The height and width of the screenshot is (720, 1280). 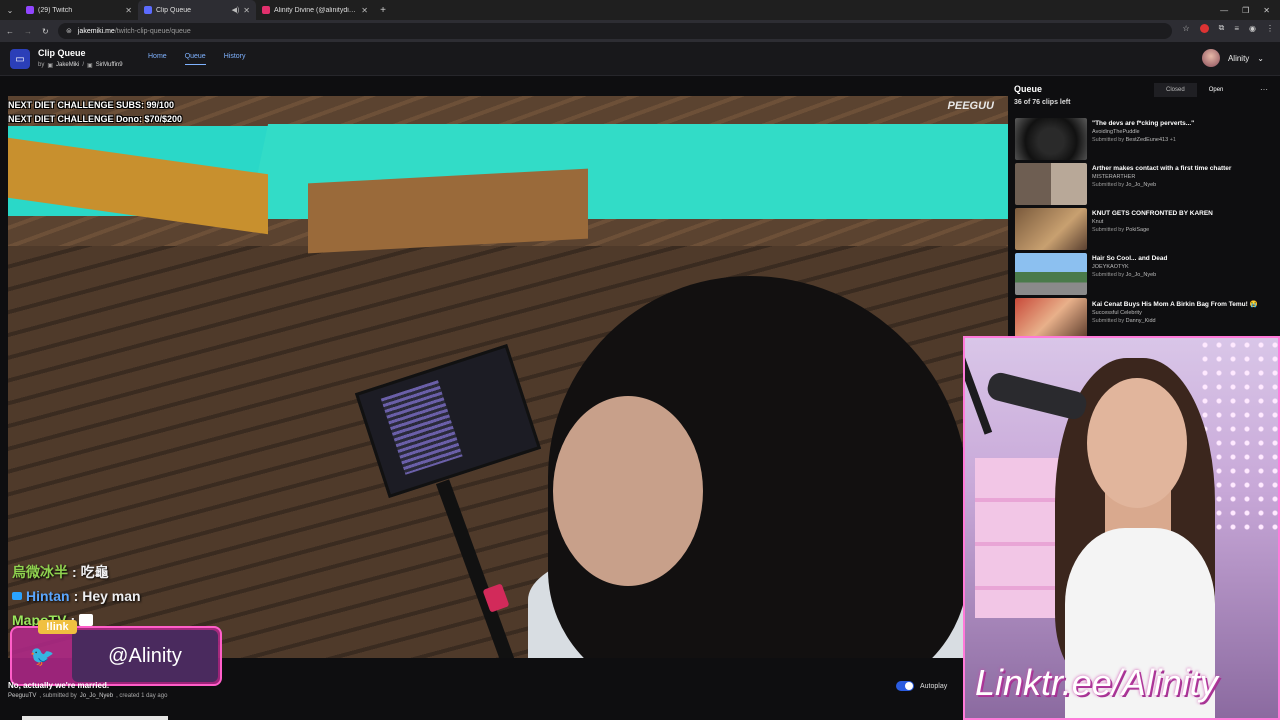 What do you see at coordinates (10, 10) in the screenshot?
I see `tab-search-icon: ⌄` at bounding box center [10, 10].